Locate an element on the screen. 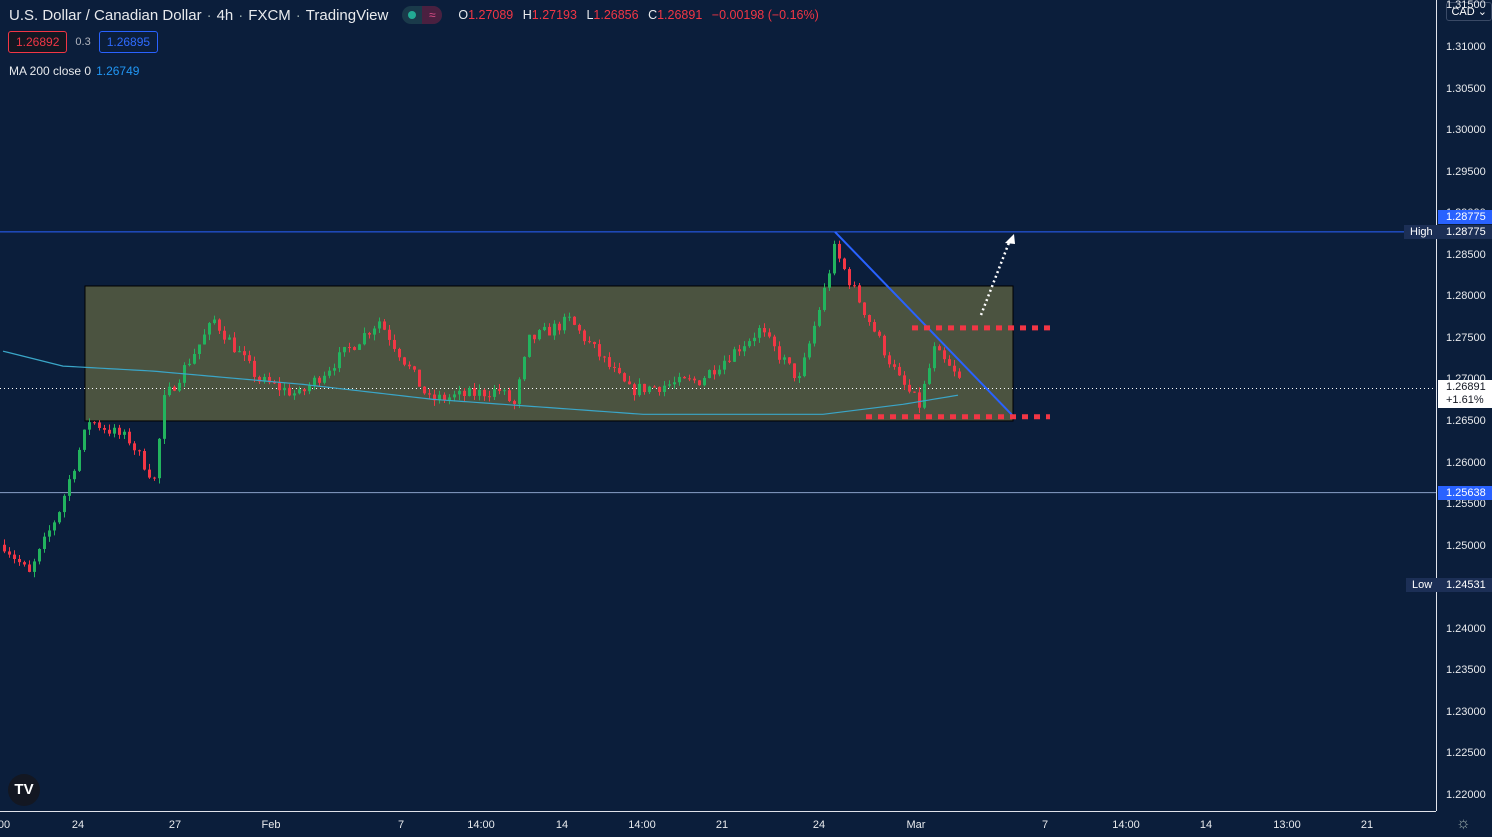 The width and height of the screenshot is (1492, 837). market-status-badge: ≈ is located at coordinates (422, 15).